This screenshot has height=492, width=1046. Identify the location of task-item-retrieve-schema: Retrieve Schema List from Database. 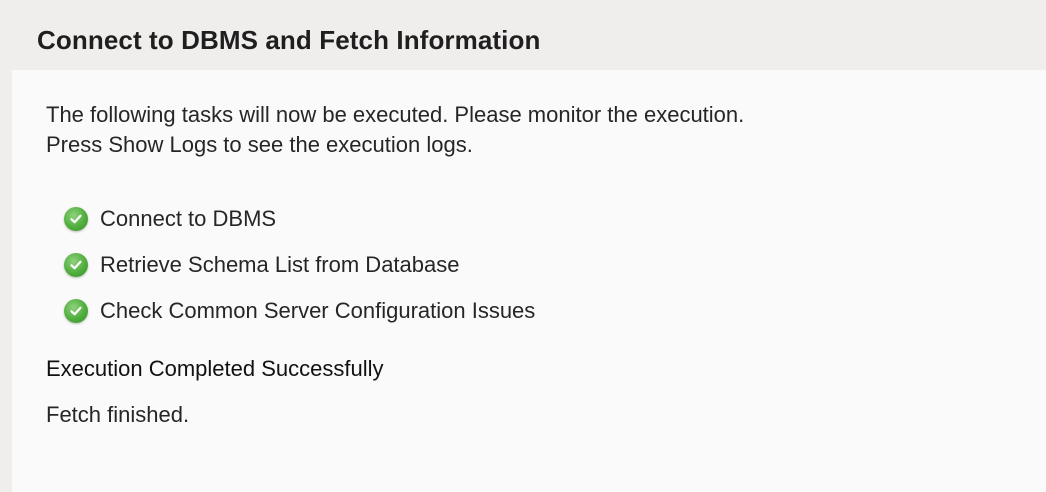
(299, 265).